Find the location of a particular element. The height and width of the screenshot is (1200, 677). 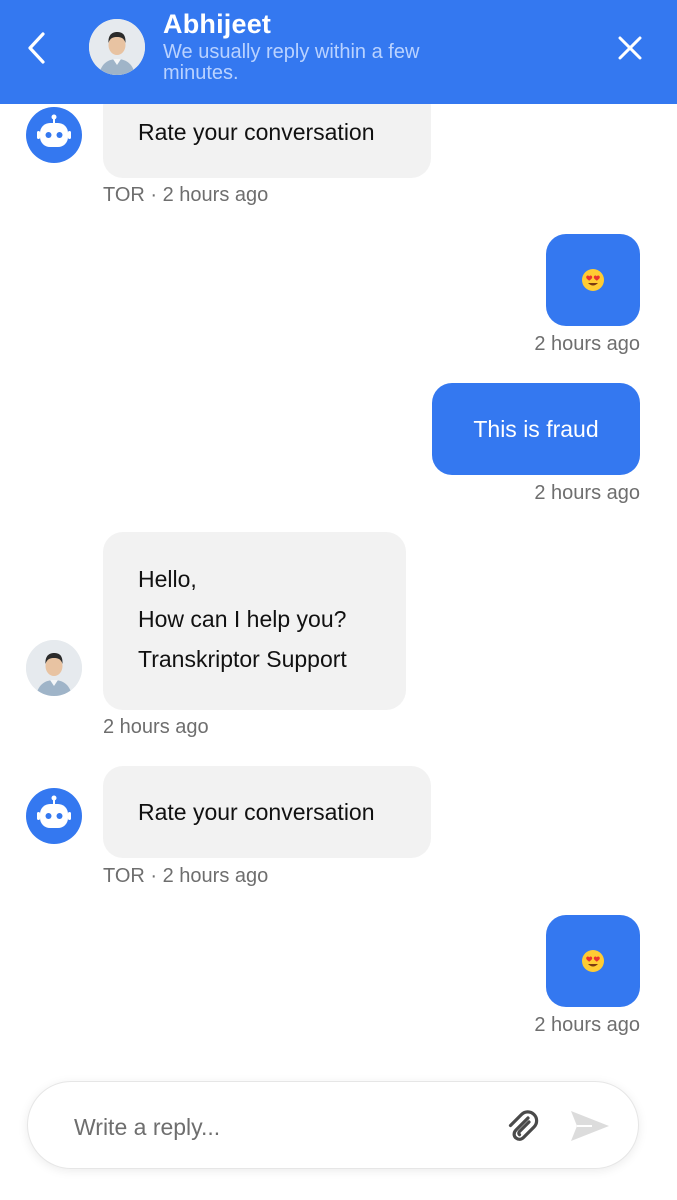

message-text: This is fraud is located at coordinates (536, 428).